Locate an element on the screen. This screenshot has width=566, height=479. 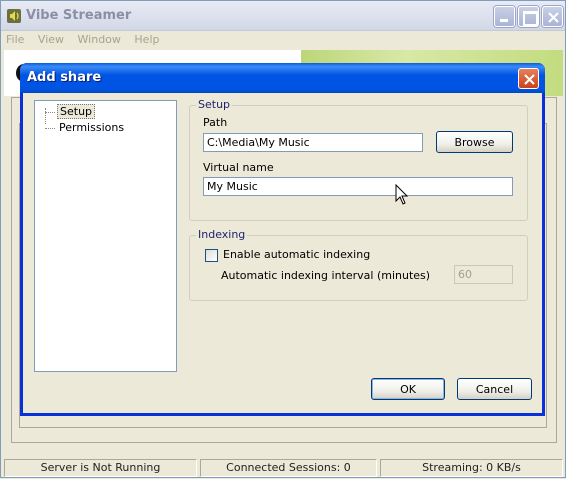
setup-group-label: Setup is located at coordinates (214, 104).